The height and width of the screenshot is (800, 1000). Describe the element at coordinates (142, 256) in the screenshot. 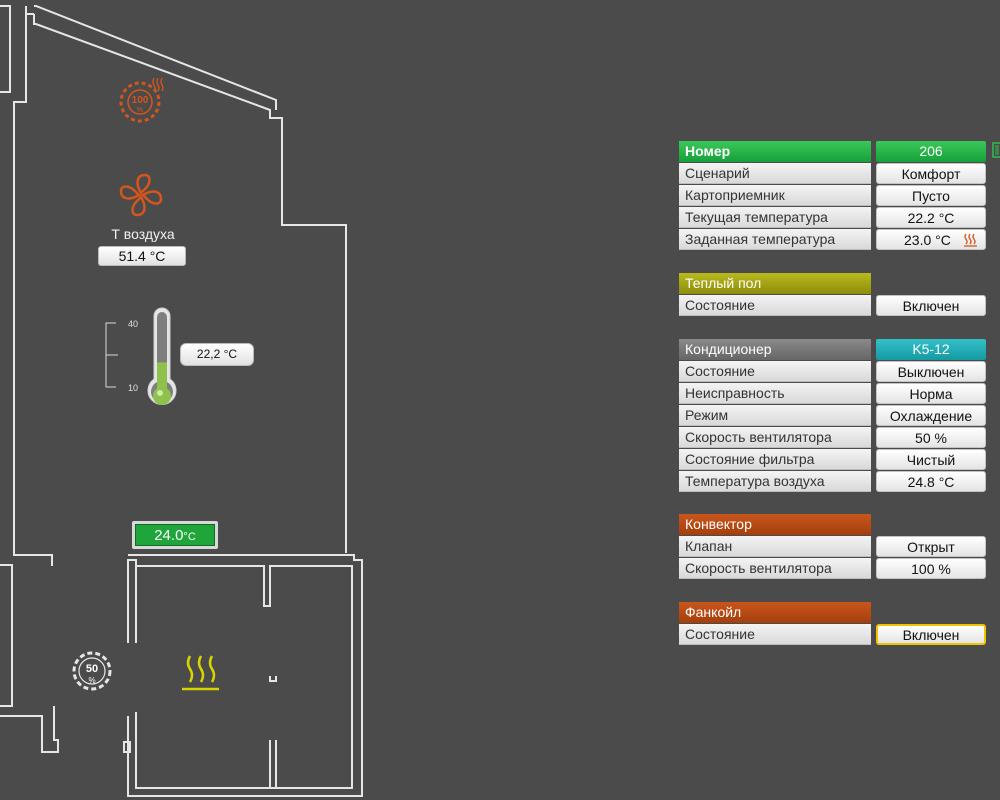

I see `air-temp-value: 51.4 °C` at that location.